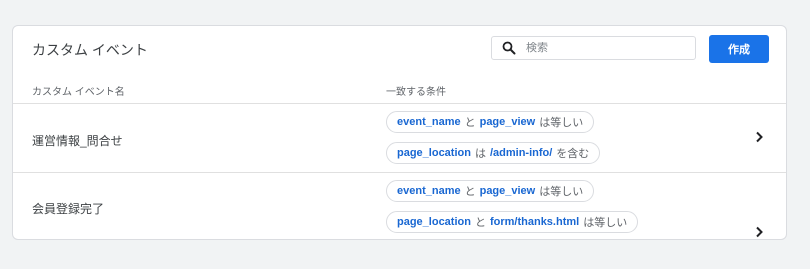 The height and width of the screenshot is (269, 810). What do you see at coordinates (573, 154) in the screenshot?
I see `condition-suffix: を含む` at bounding box center [573, 154].